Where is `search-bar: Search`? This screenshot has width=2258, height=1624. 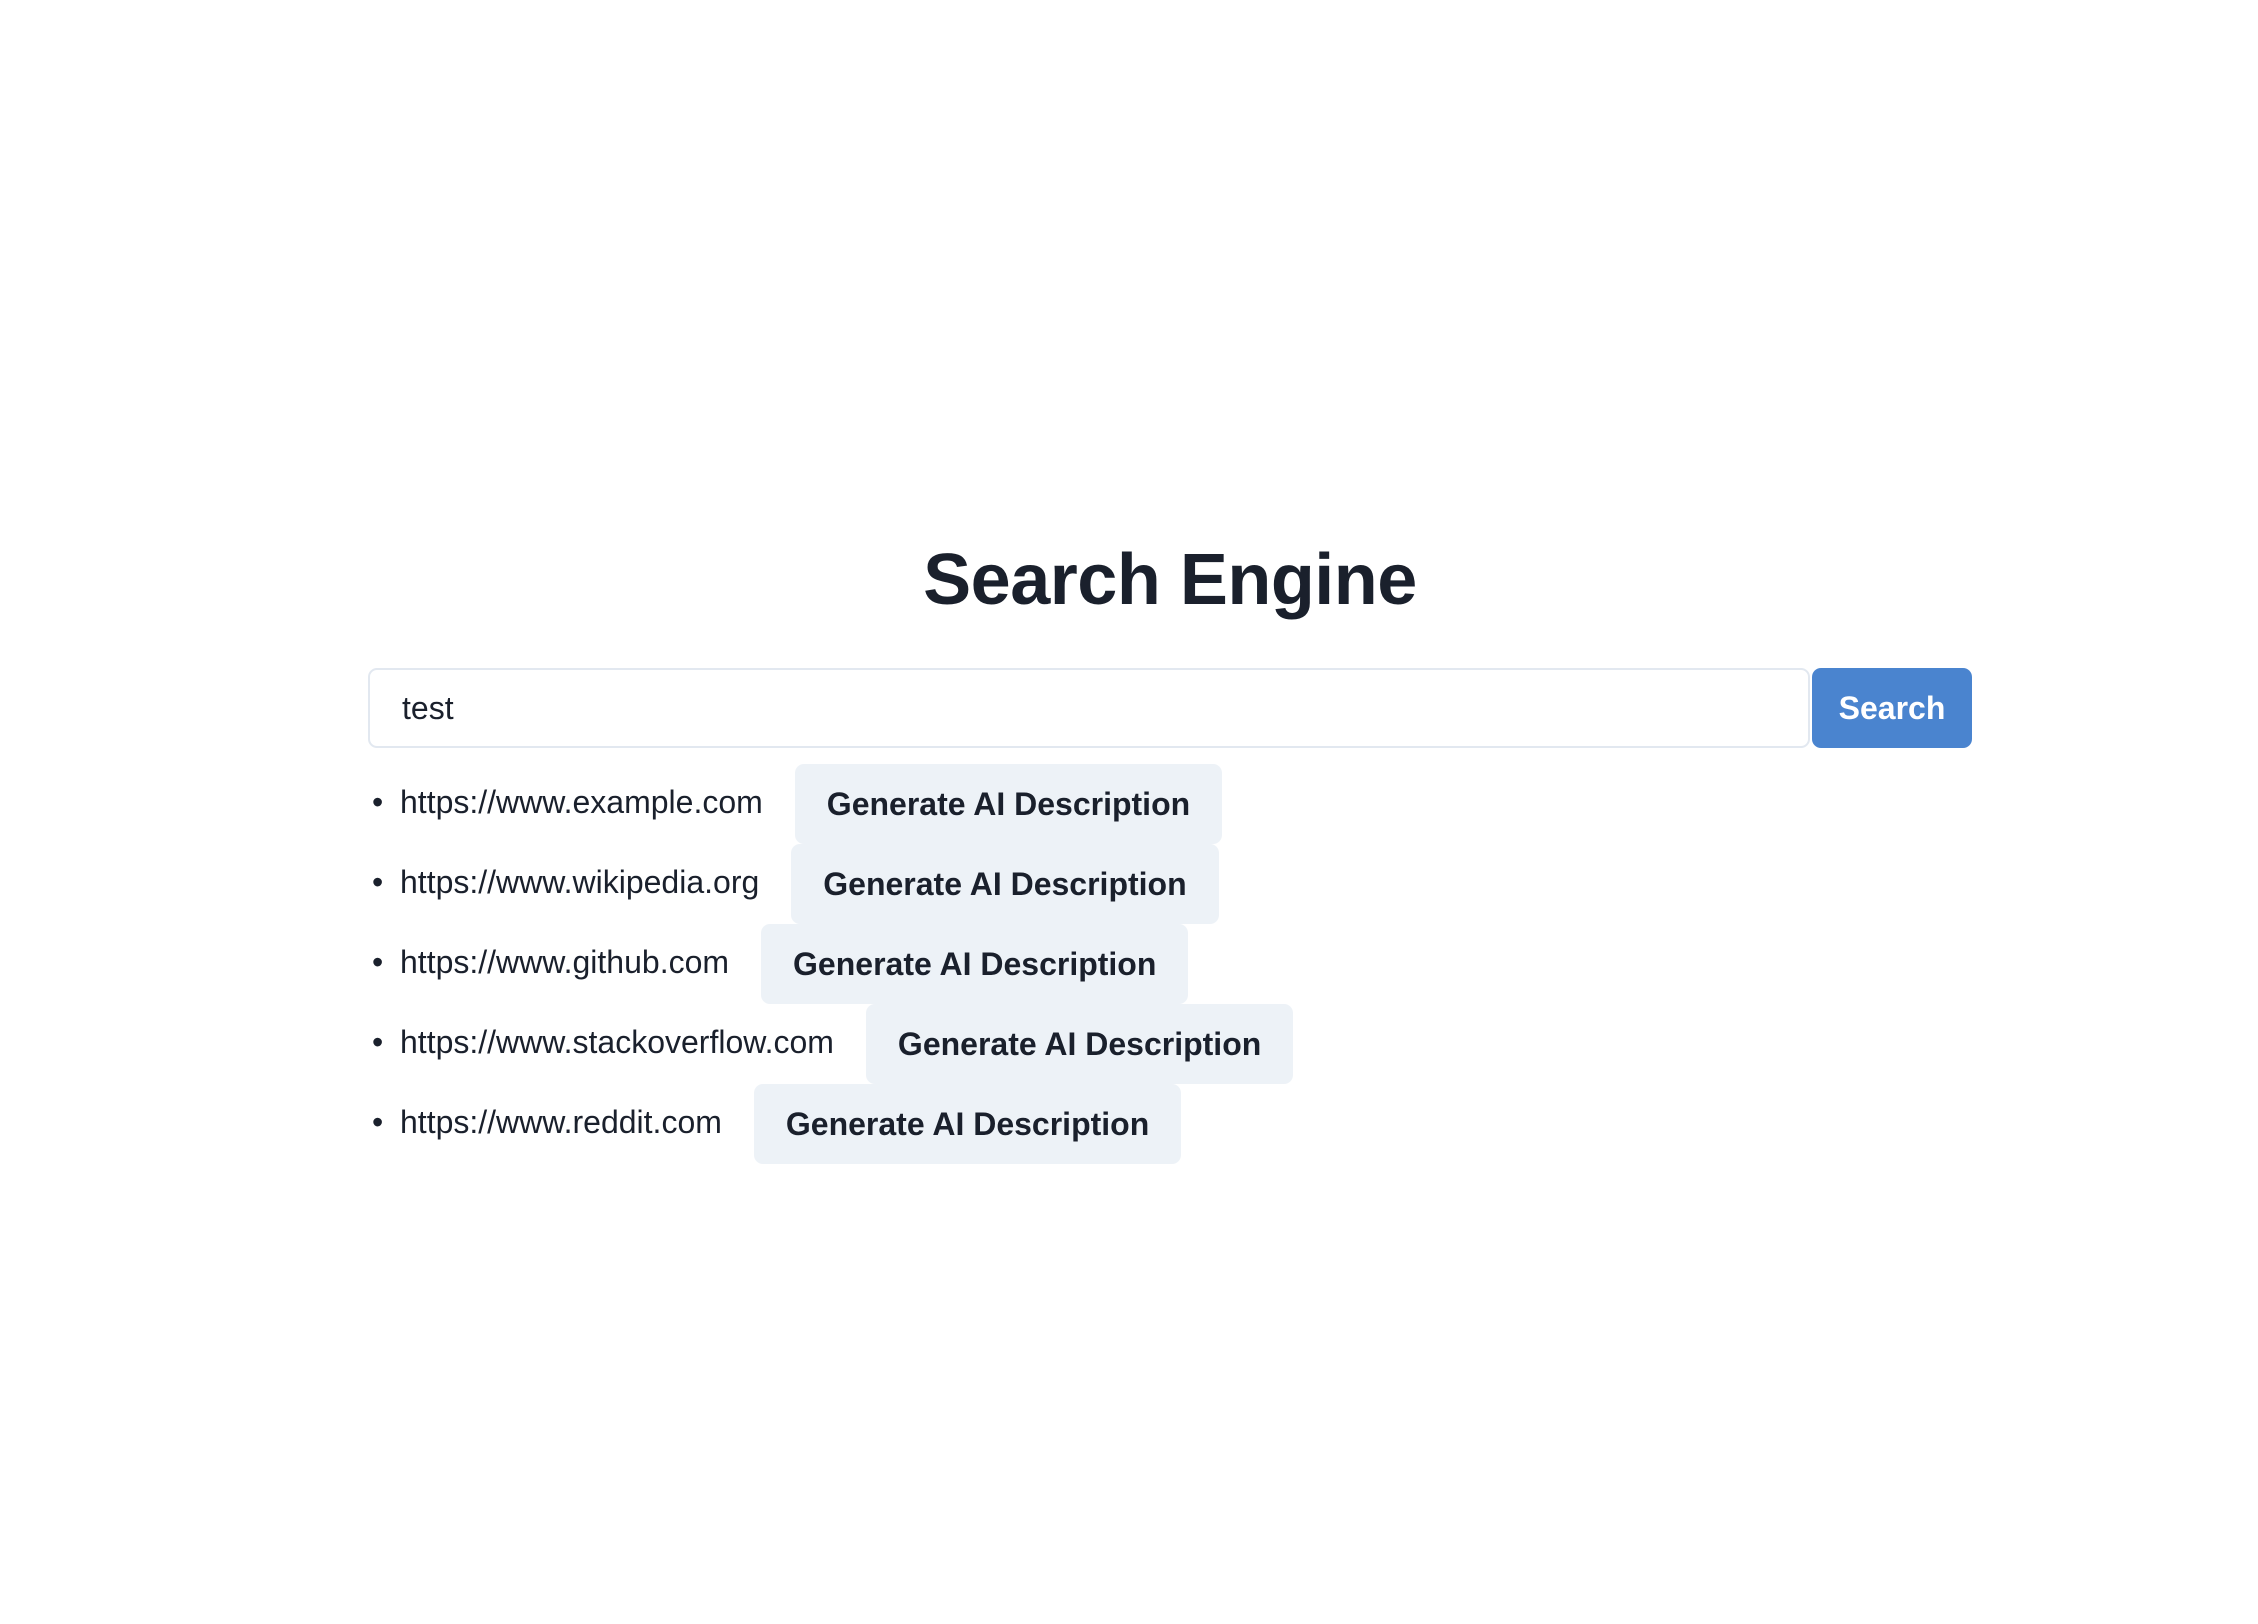 search-bar: Search is located at coordinates (1170, 708).